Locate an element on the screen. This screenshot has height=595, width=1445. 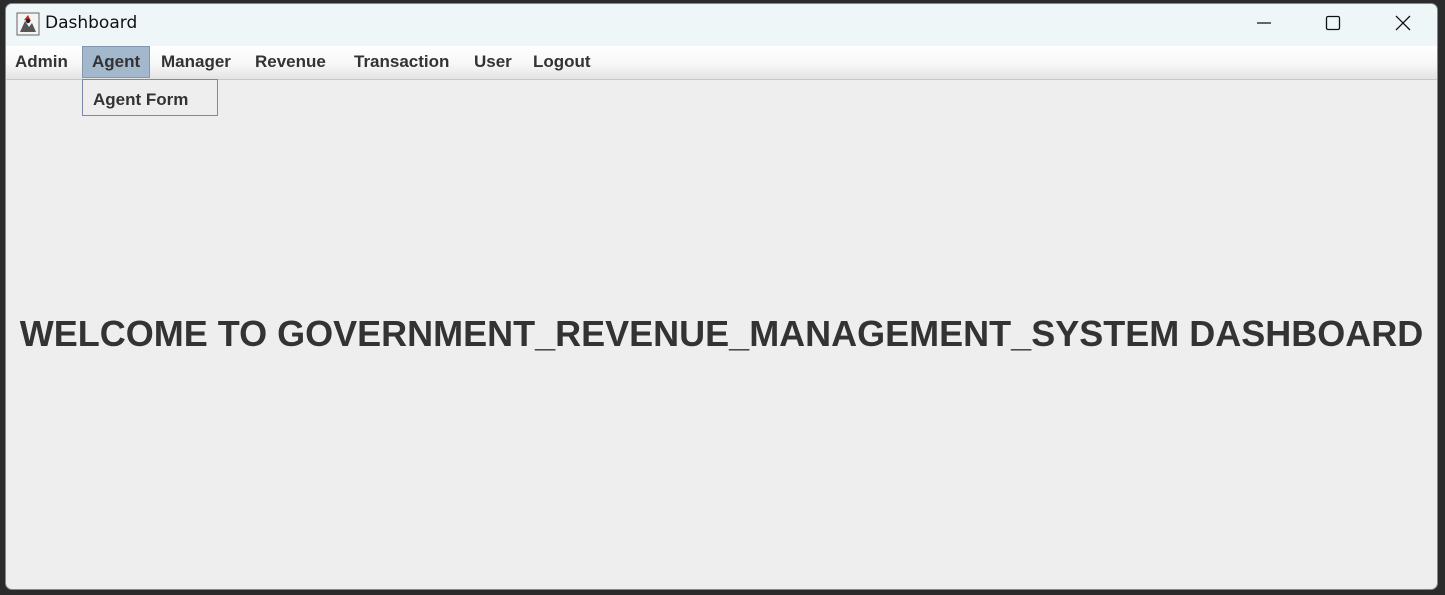
close-button is located at coordinates (1402, 25).